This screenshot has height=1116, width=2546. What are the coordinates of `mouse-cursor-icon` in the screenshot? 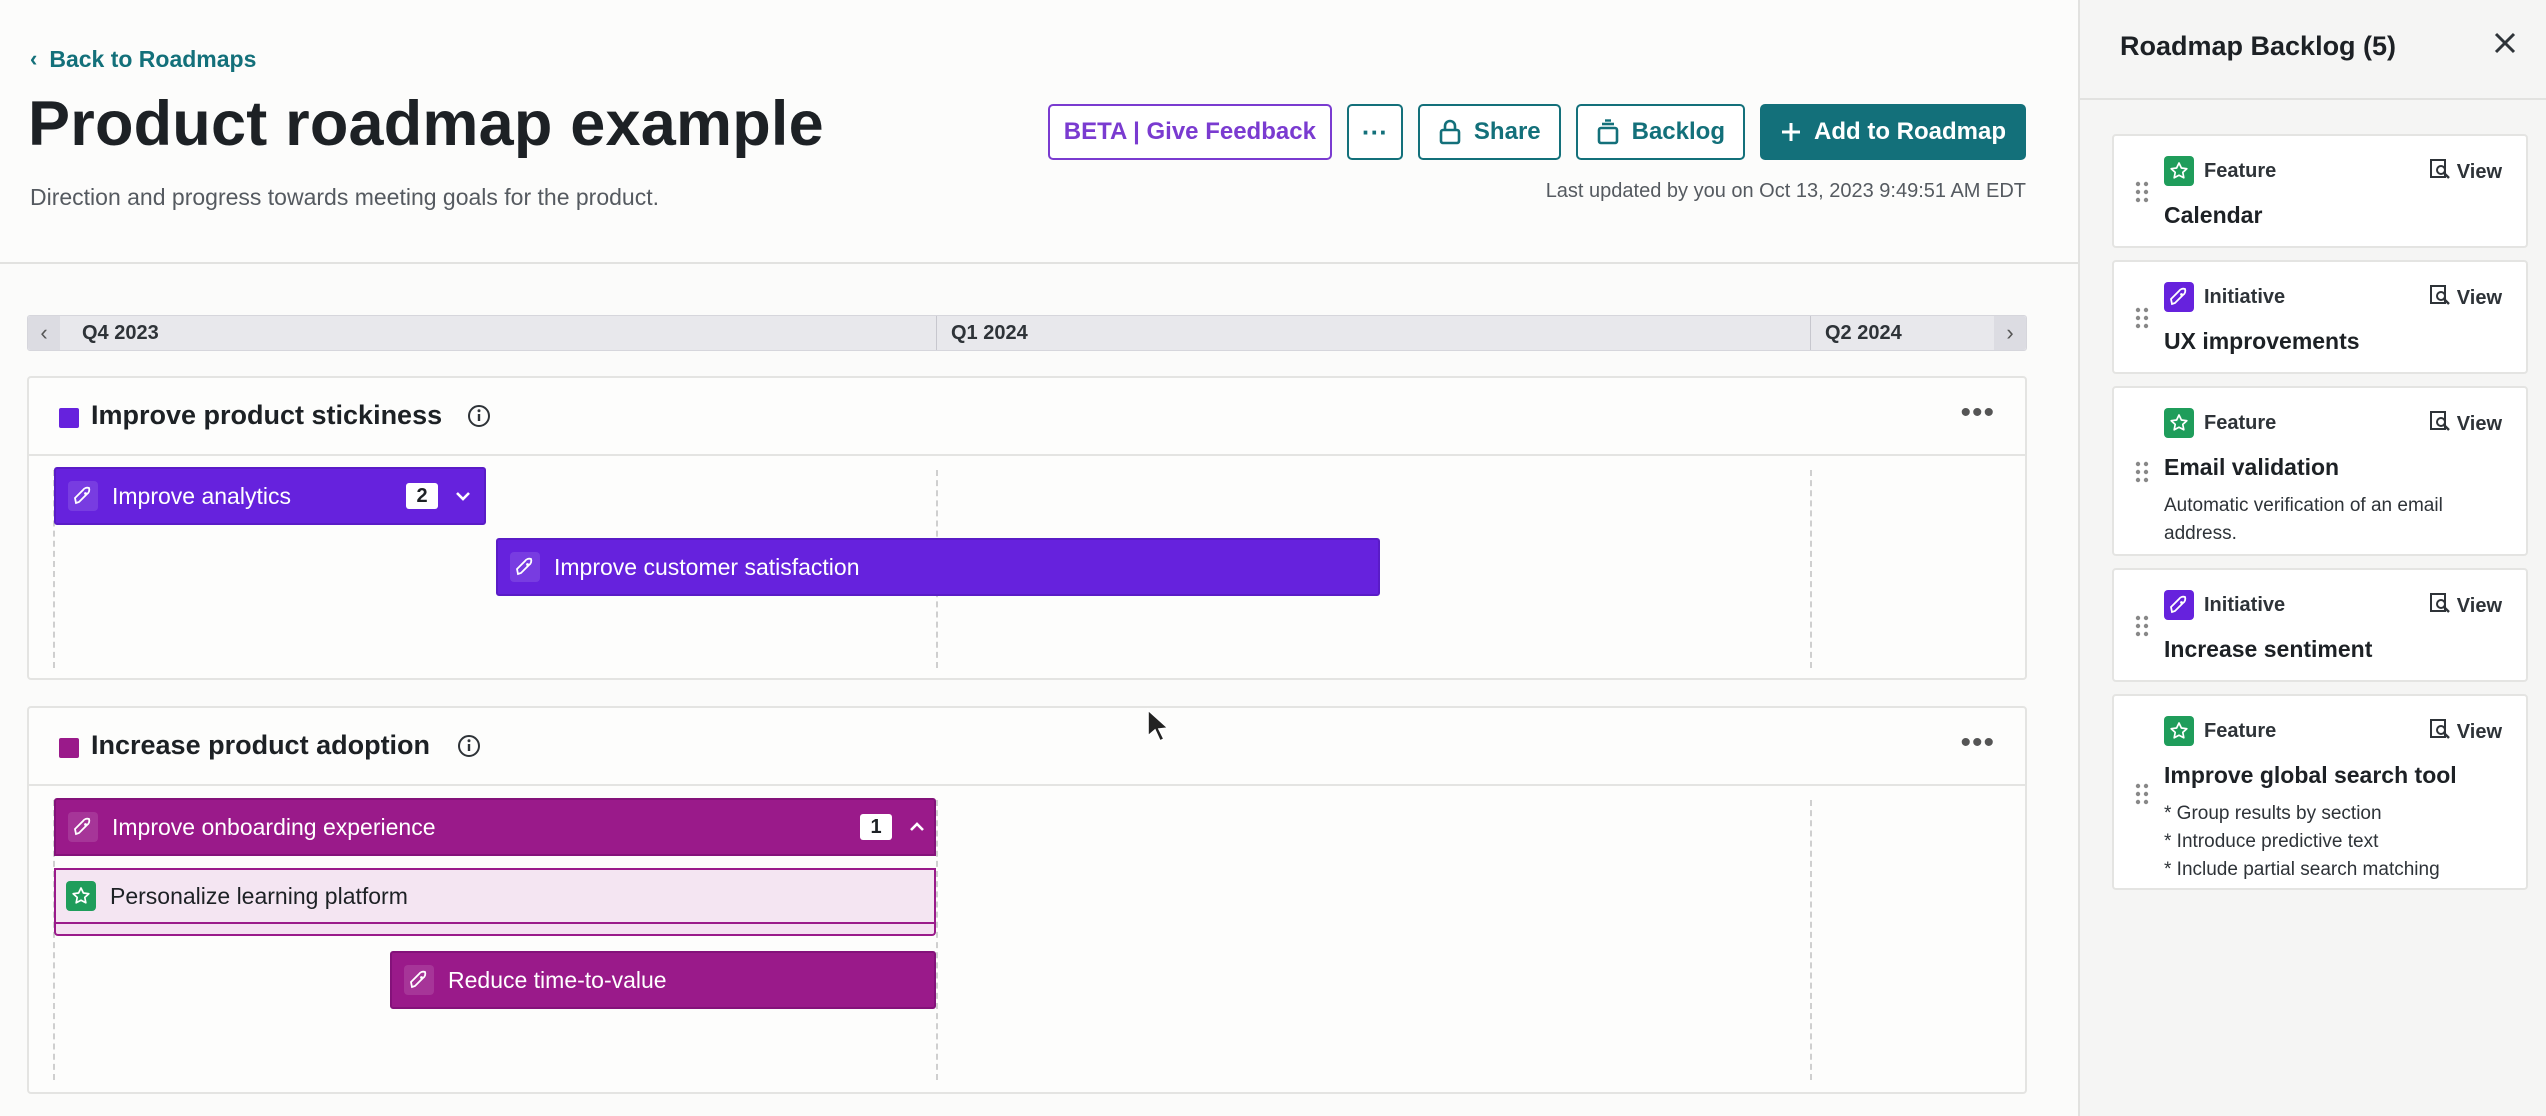 It's located at (1158, 728).